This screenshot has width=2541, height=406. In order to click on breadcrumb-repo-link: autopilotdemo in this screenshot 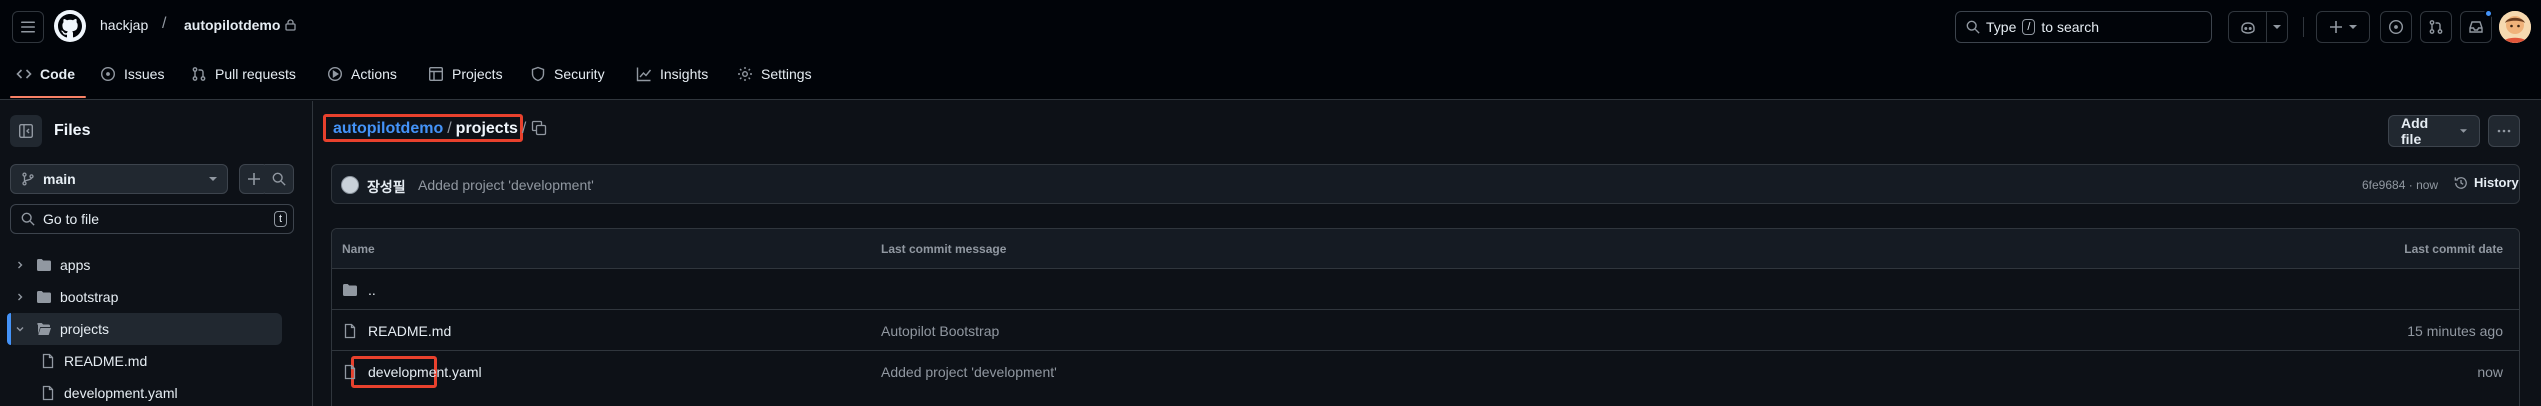, I will do `click(388, 128)`.